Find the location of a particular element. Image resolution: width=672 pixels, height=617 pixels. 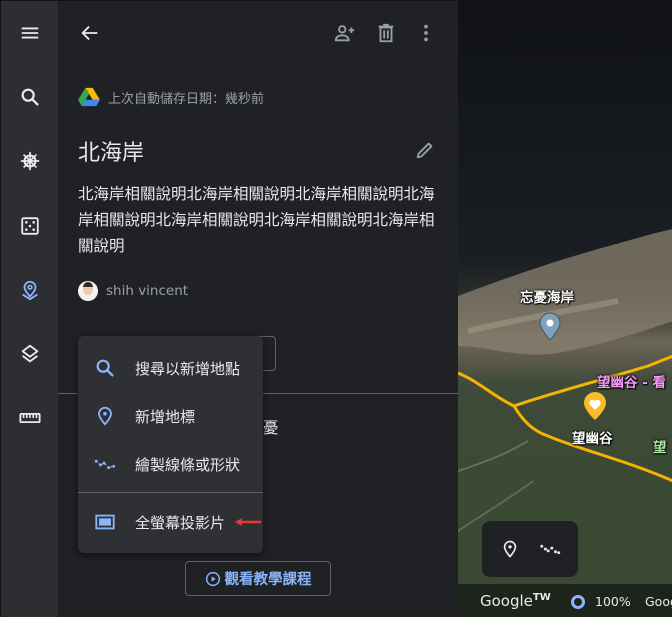

rail-menu-button is located at coordinates (29, 33).